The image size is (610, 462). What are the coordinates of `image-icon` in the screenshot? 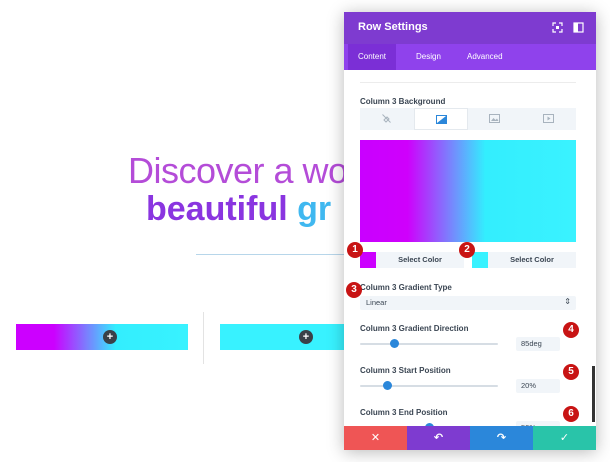 It's located at (494, 118).